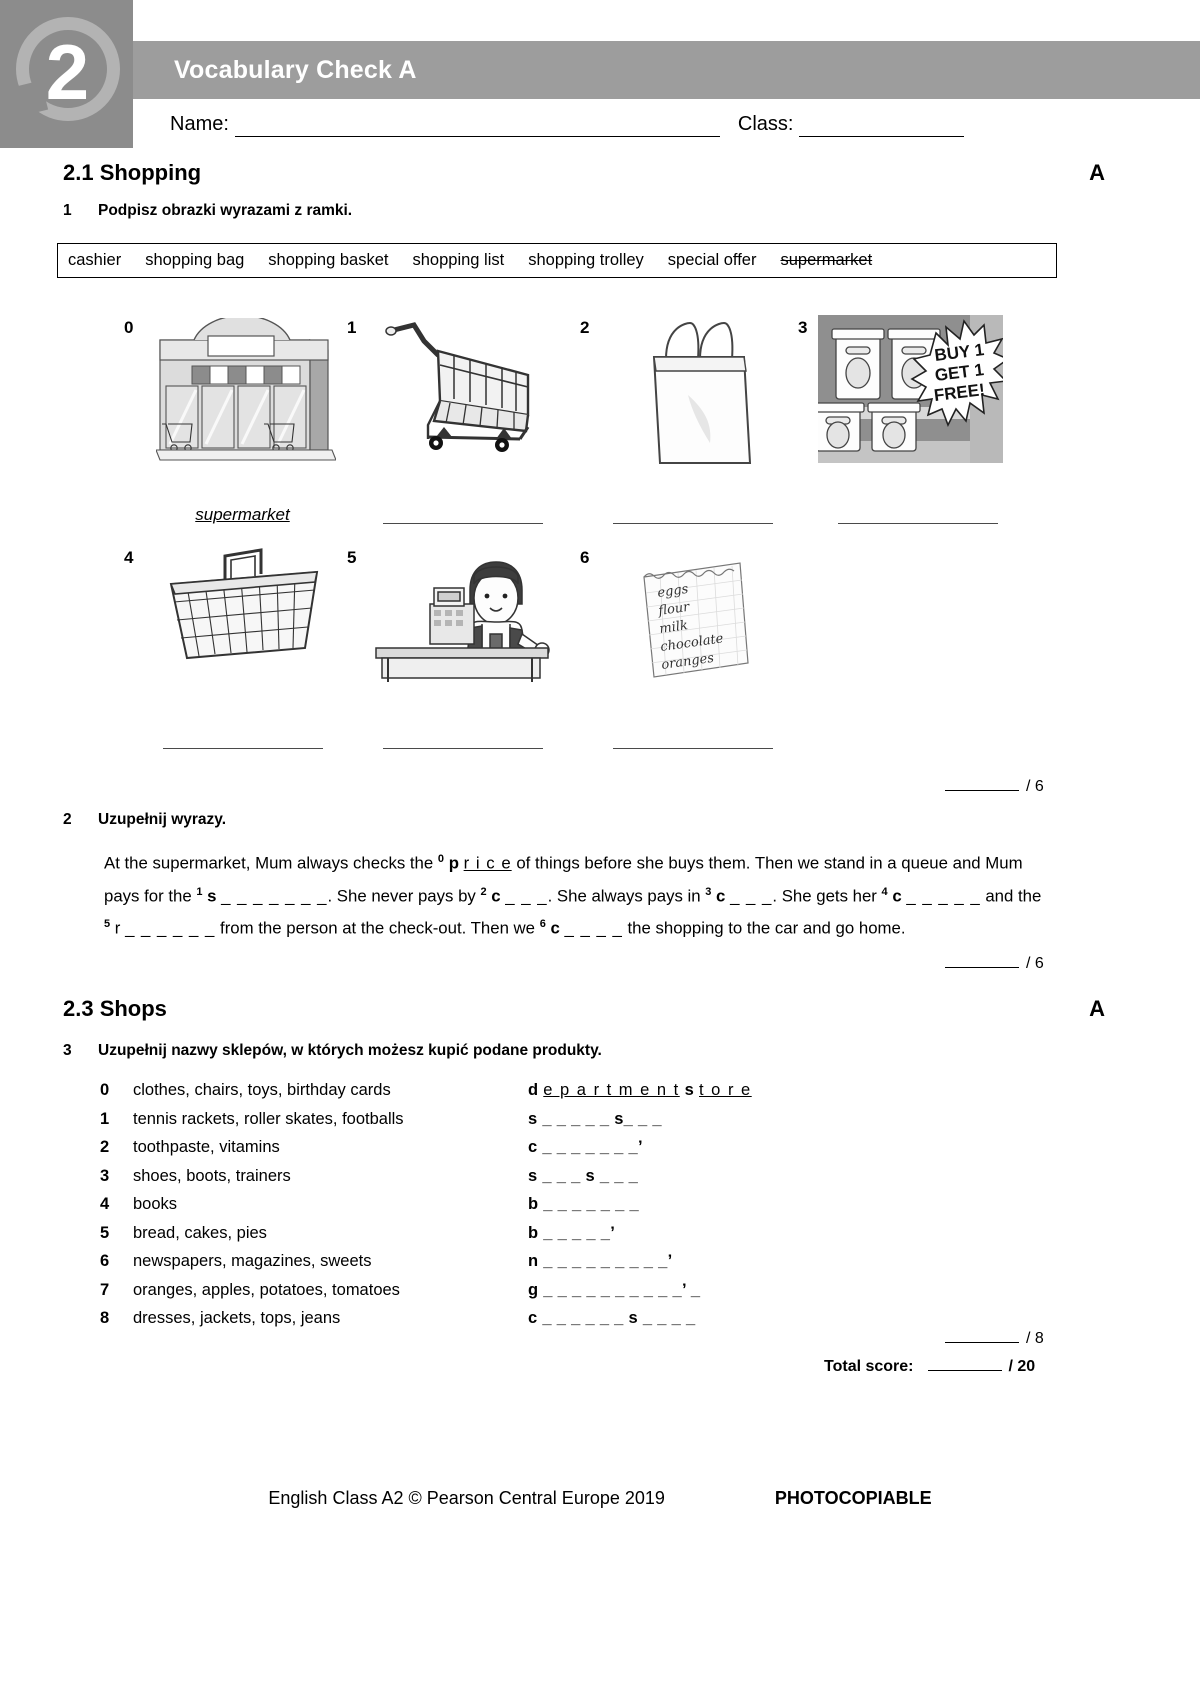 The height and width of the screenshot is (1697, 1200). What do you see at coordinates (526, 895) in the screenshot?
I see `para-a2-gap: _ _ _` at bounding box center [526, 895].